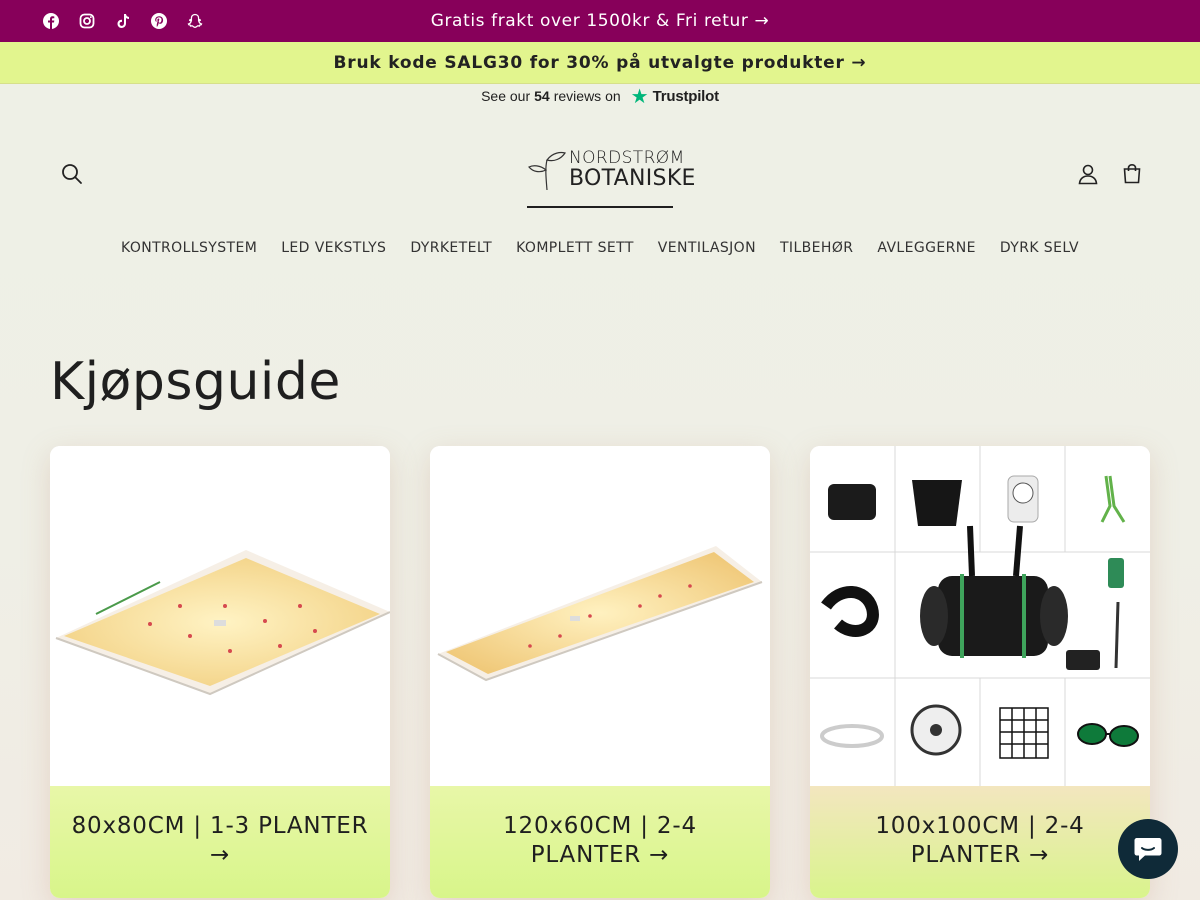  Describe the element at coordinates (87, 21) in the screenshot. I see `instagram-icon` at that location.